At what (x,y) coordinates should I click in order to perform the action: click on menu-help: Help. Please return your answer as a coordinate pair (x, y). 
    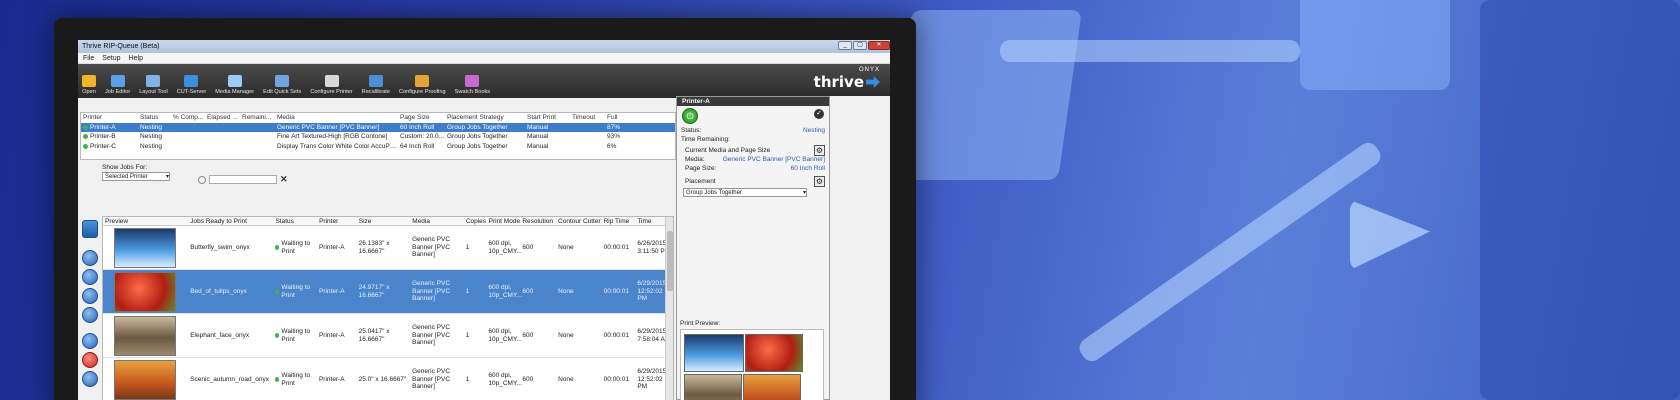
    Looking at the image, I should click on (136, 58).